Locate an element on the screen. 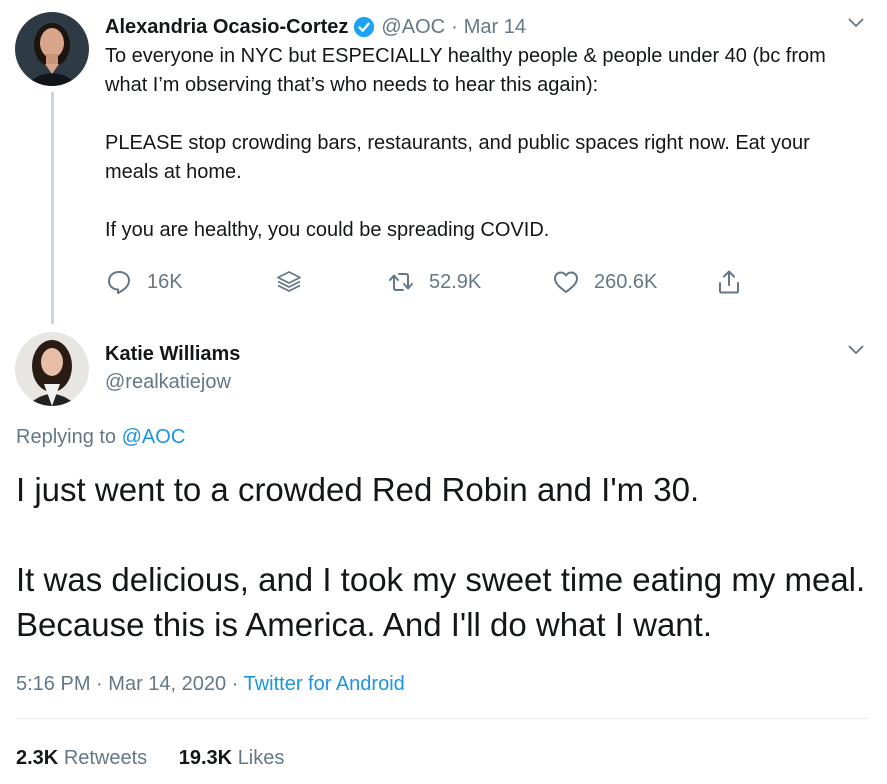  author-handle: @realkatiejow is located at coordinates (172, 382).